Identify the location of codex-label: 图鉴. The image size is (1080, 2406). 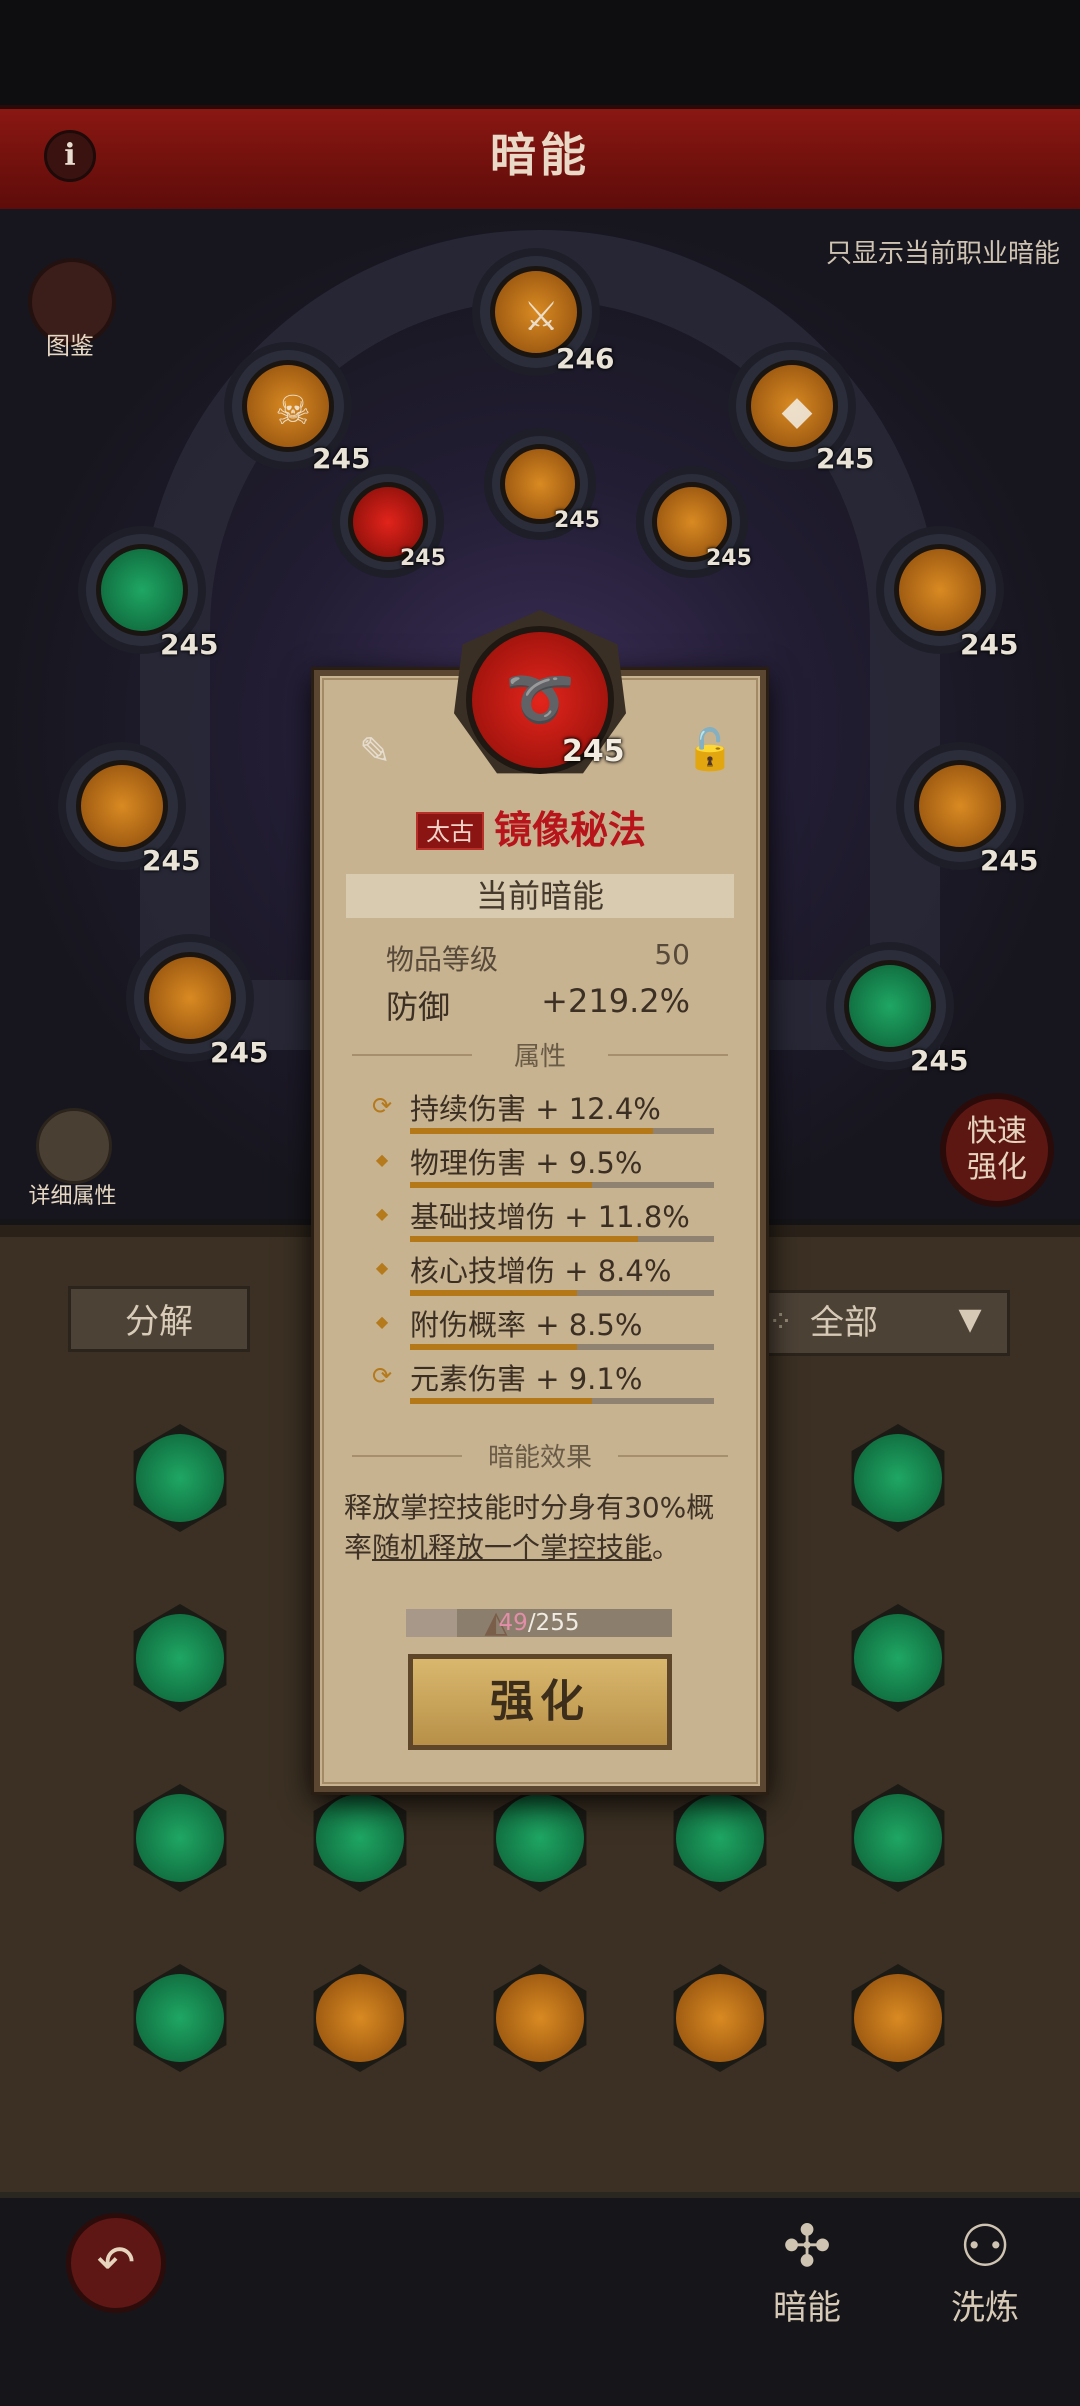
(70, 343).